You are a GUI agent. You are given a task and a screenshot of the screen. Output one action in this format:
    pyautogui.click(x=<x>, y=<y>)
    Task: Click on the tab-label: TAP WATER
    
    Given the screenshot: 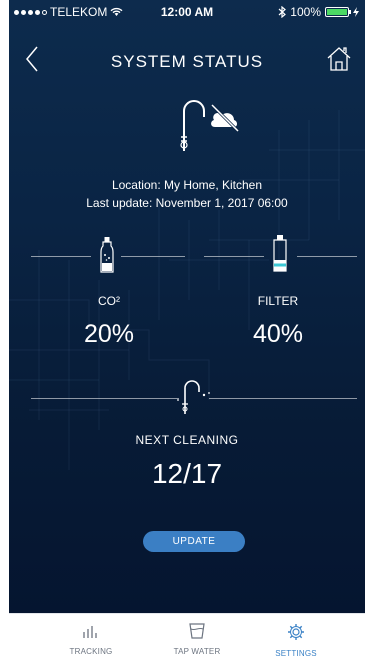 What is the action you would take?
    pyautogui.click(x=197, y=651)
    